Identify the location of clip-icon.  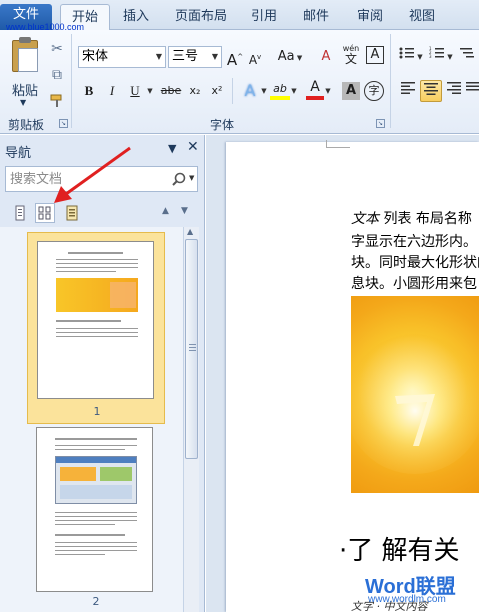
(25, 40).